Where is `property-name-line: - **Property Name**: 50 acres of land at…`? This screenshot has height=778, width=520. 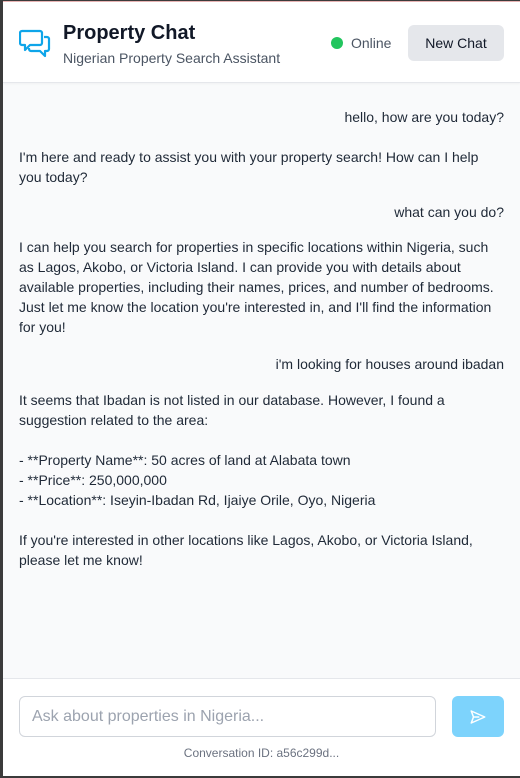 property-name-line: - **Property Name**: 50 acres of land at… is located at coordinates (185, 460).